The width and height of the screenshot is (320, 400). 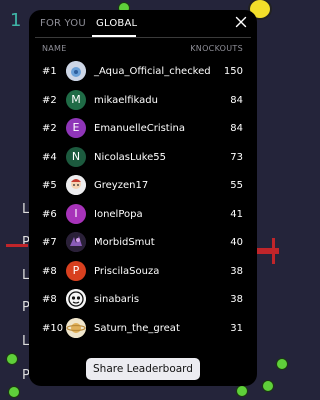 What do you see at coordinates (49, 214) in the screenshot?
I see `rank-label: #6` at bounding box center [49, 214].